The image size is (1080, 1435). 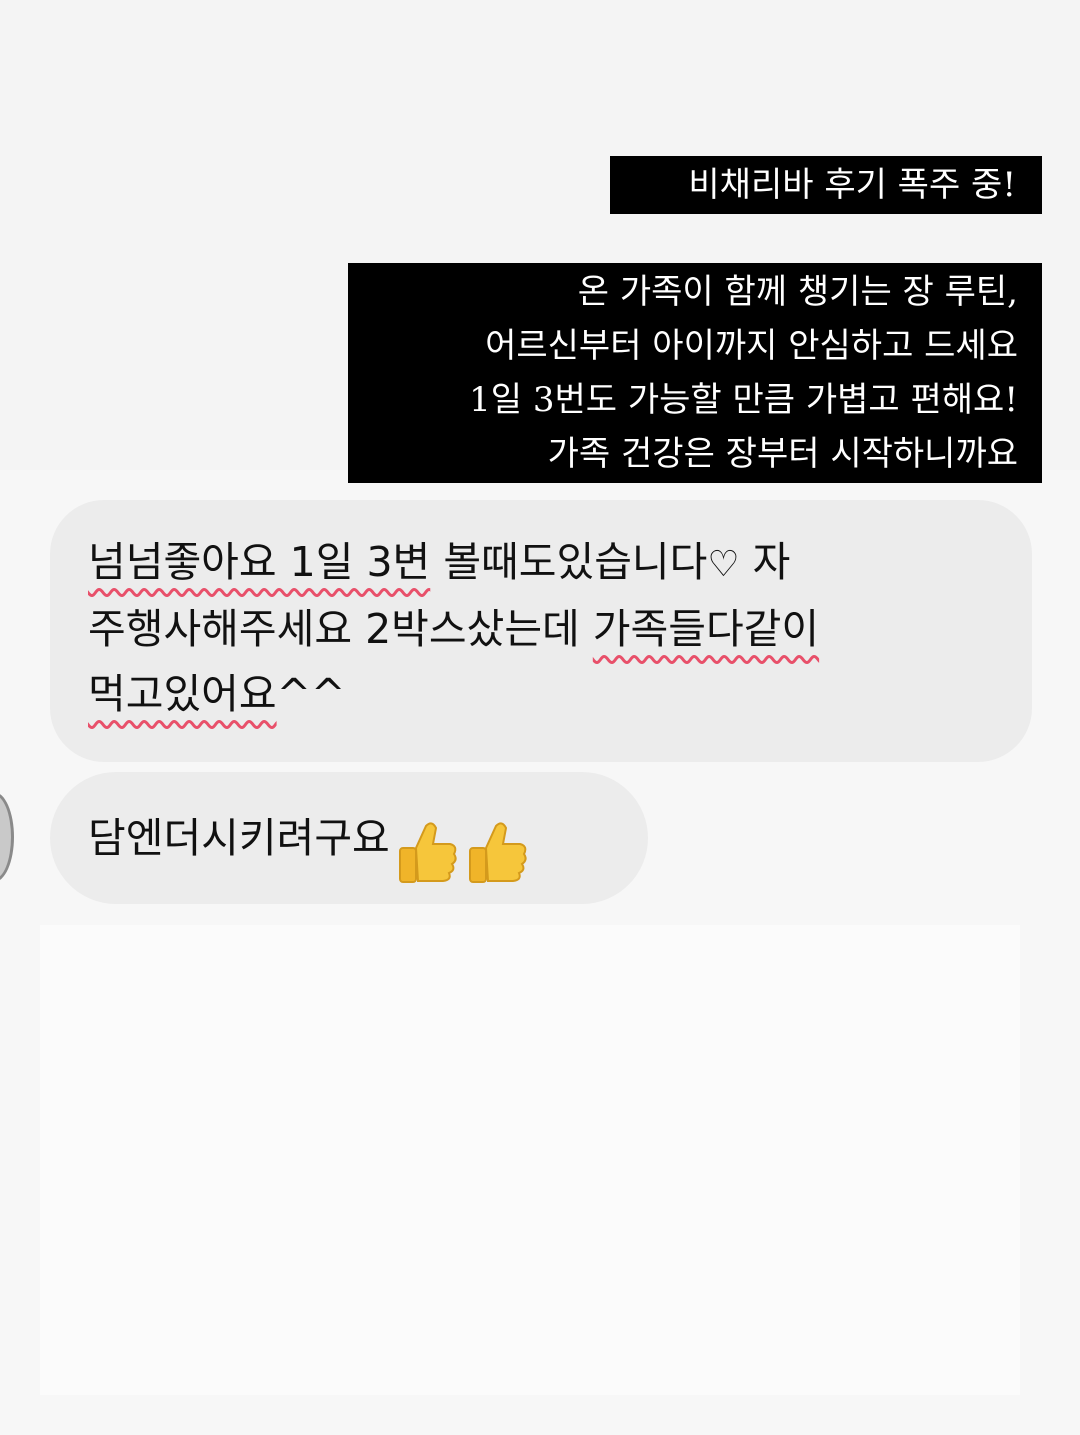 What do you see at coordinates (743, 400) in the screenshot?
I see `caption-line: 1일 3번도 가능할 만큼 가볍고 편해요!` at bounding box center [743, 400].